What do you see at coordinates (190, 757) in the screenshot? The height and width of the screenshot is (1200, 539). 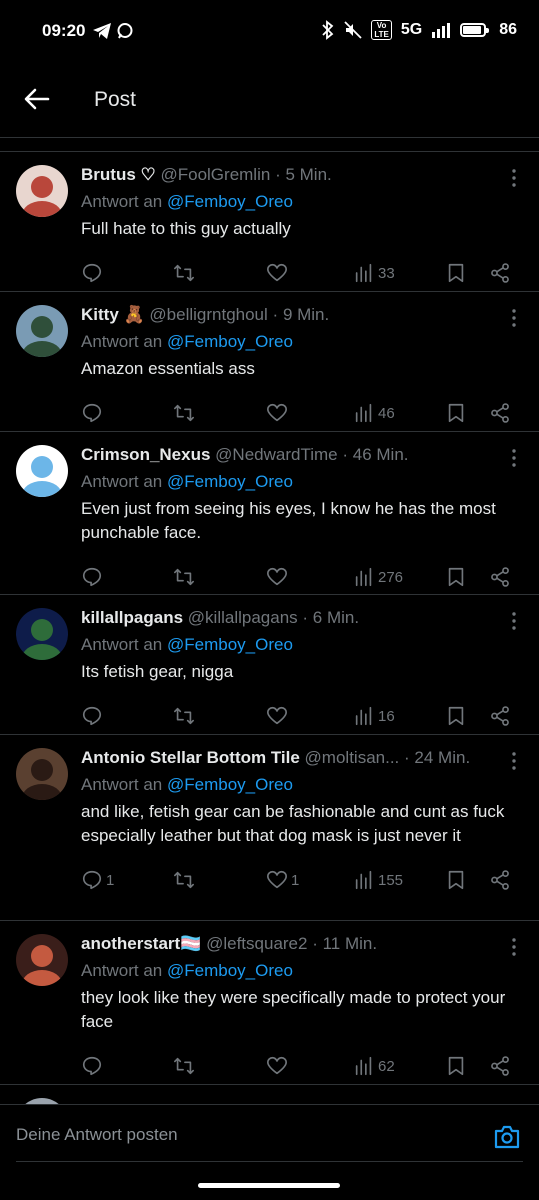 I see `display-name: Antonio Stellar Bottom Tile` at bounding box center [190, 757].